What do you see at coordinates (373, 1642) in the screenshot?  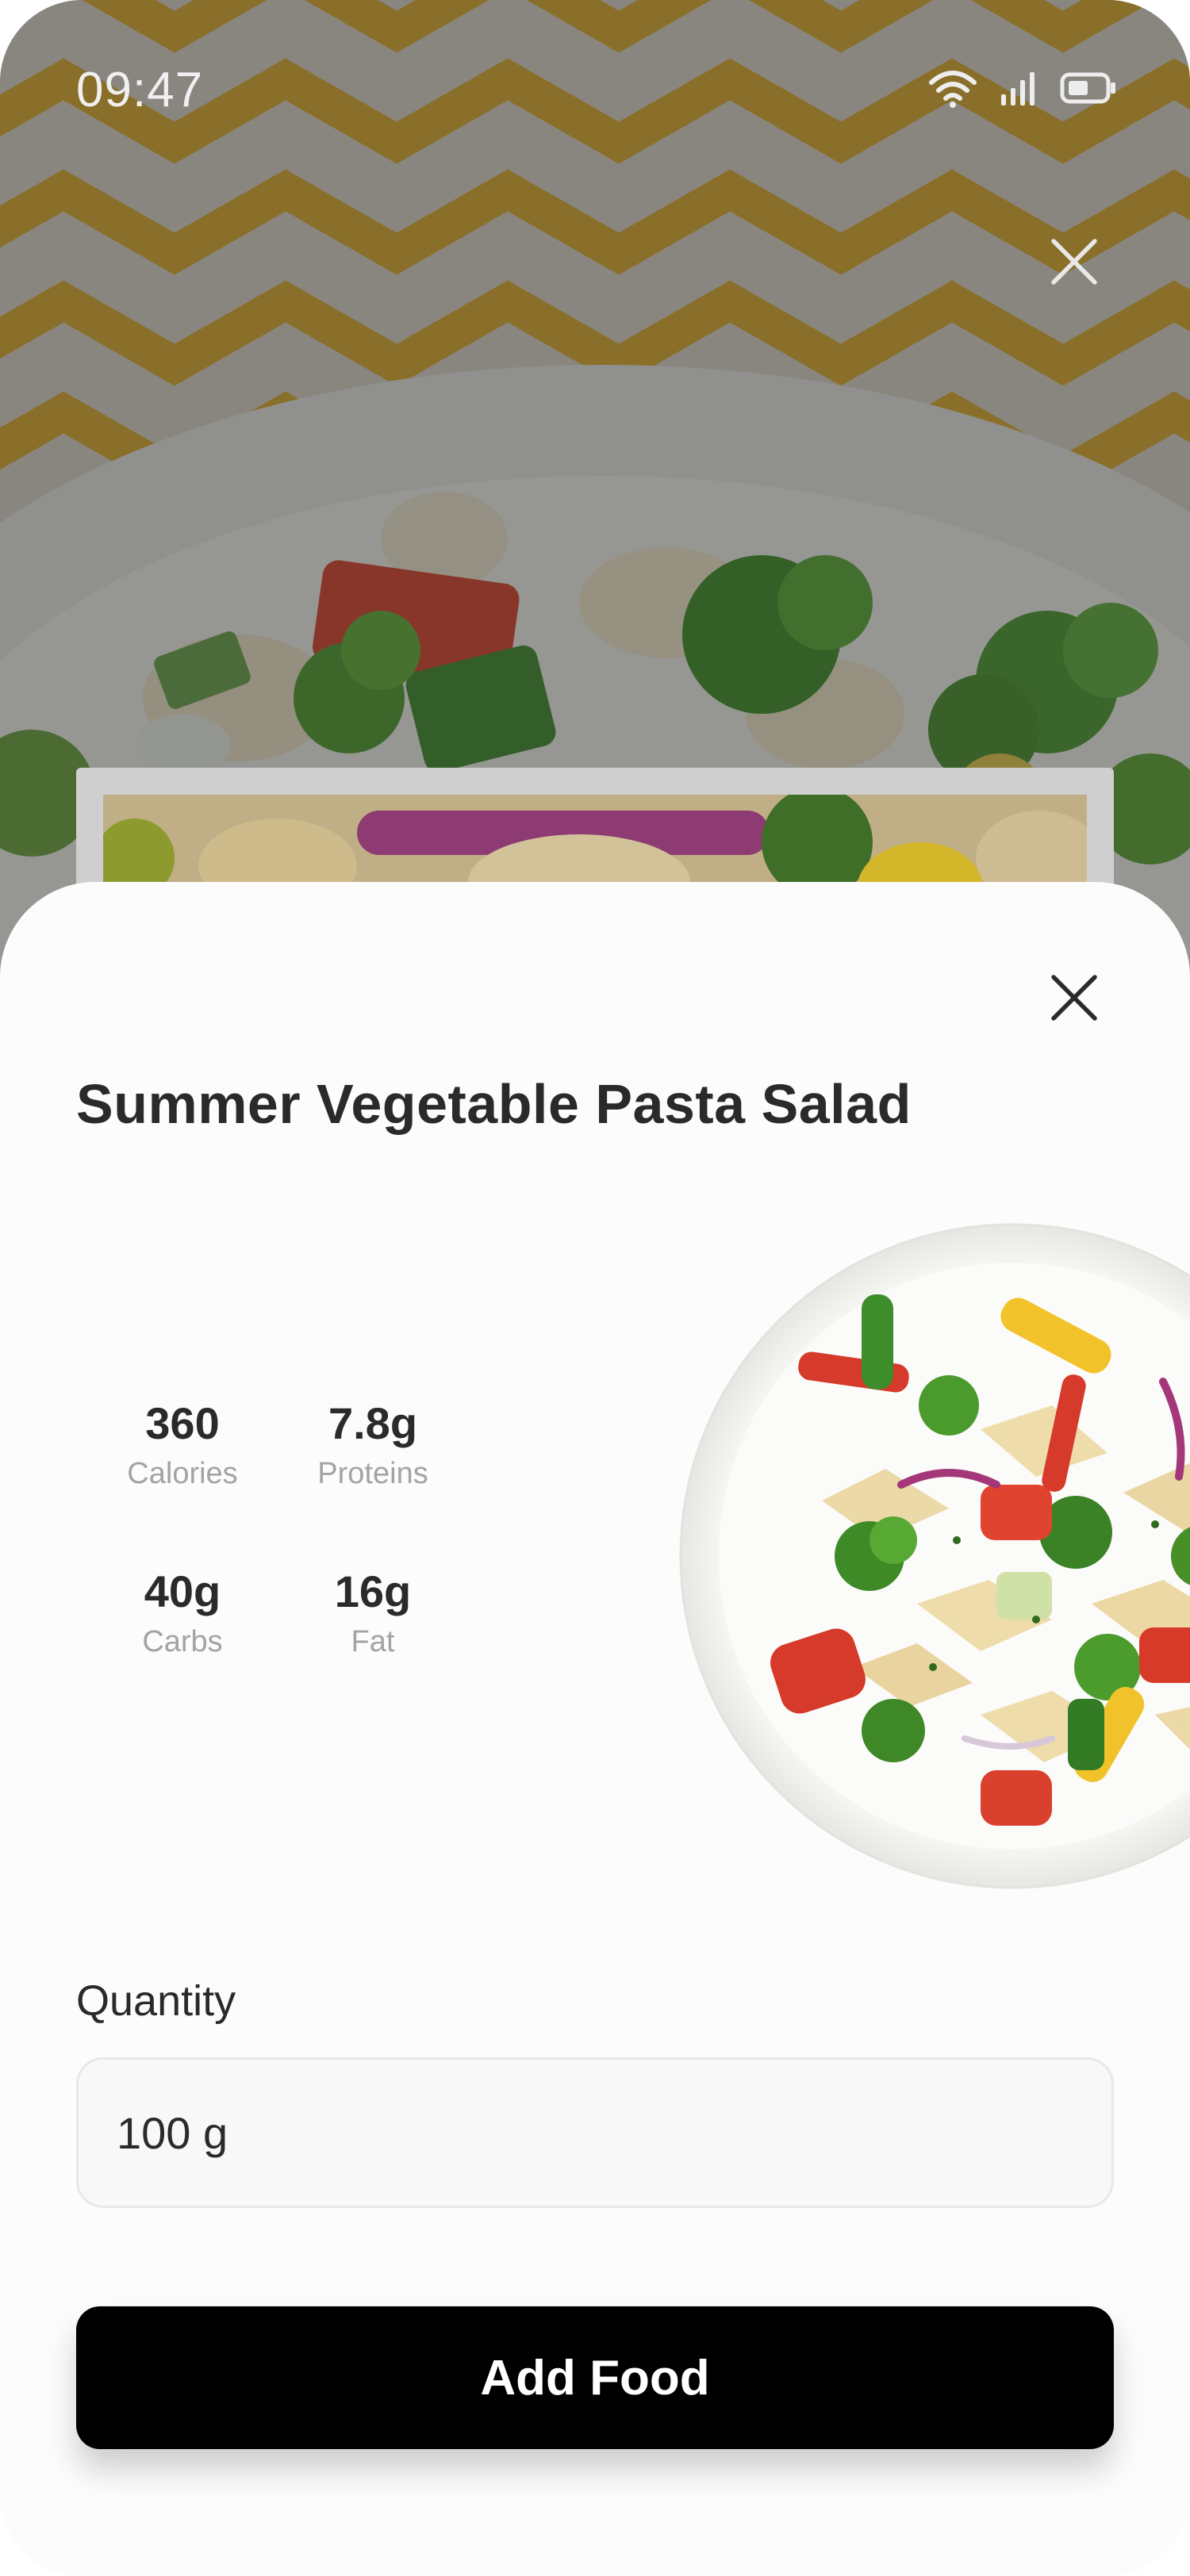 I see `fat-label: Fat` at bounding box center [373, 1642].